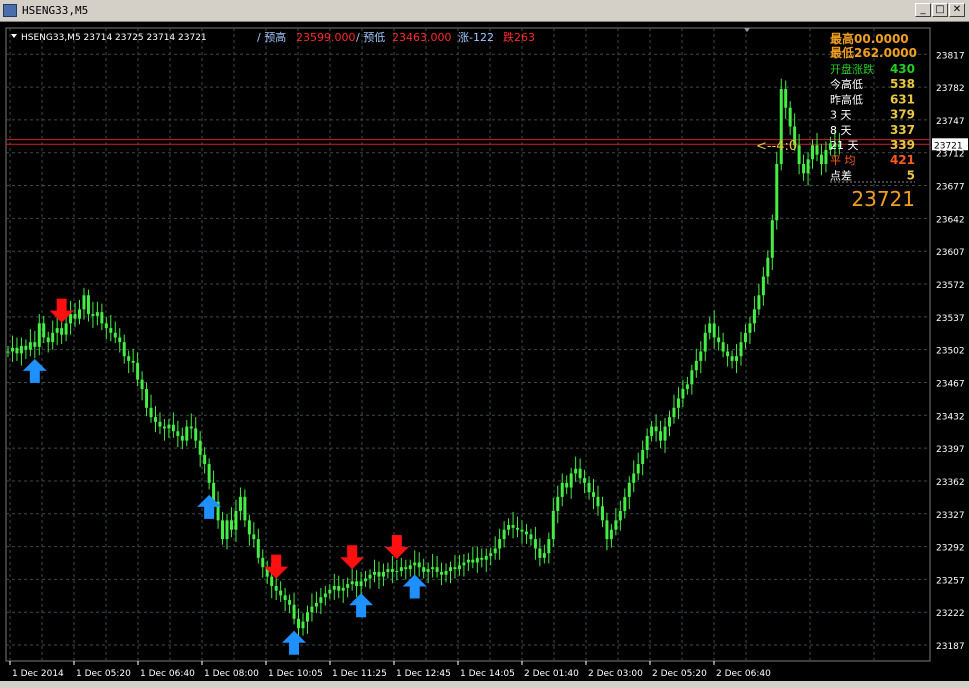  I want to click on y-tick-label: 23817, so click(950, 56).